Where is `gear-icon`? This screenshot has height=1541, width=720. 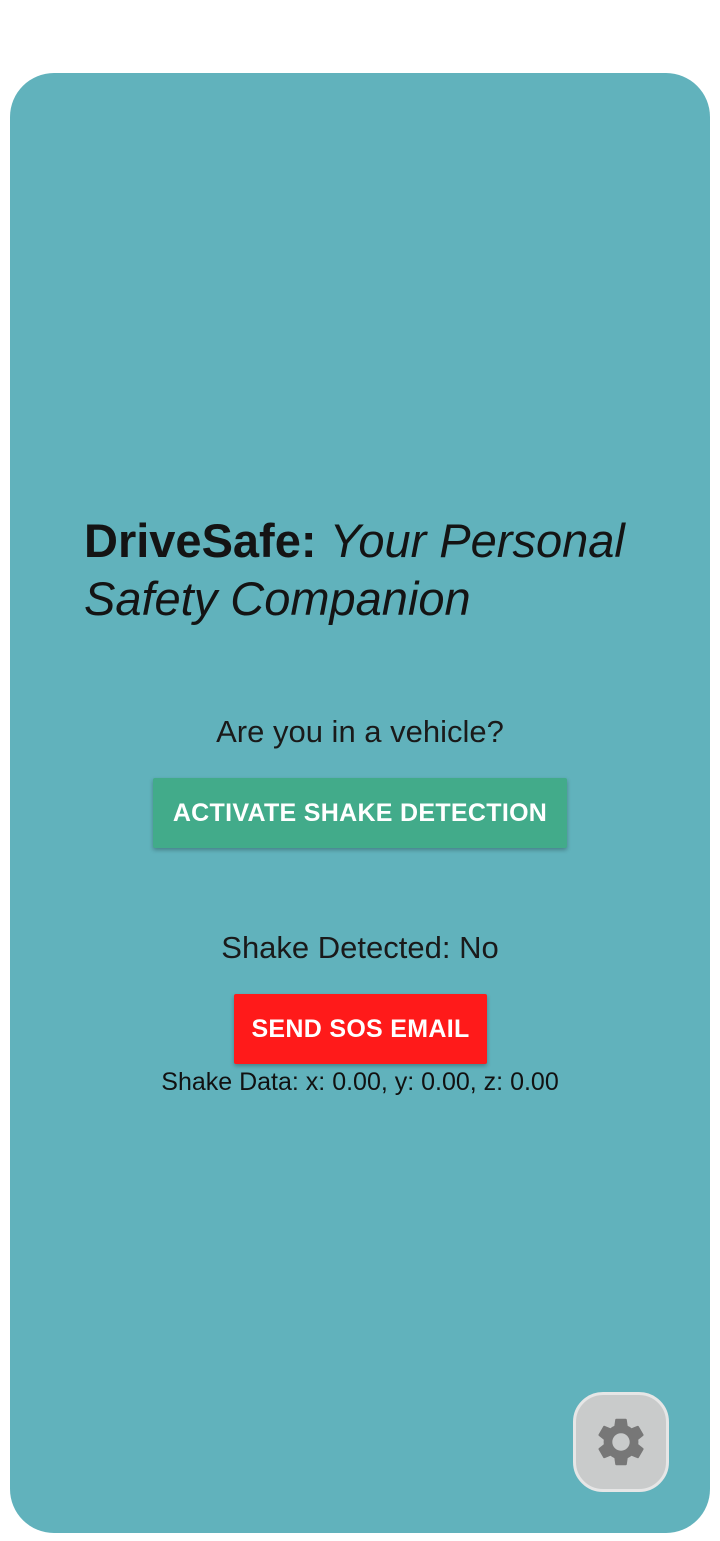
gear-icon is located at coordinates (621, 1442).